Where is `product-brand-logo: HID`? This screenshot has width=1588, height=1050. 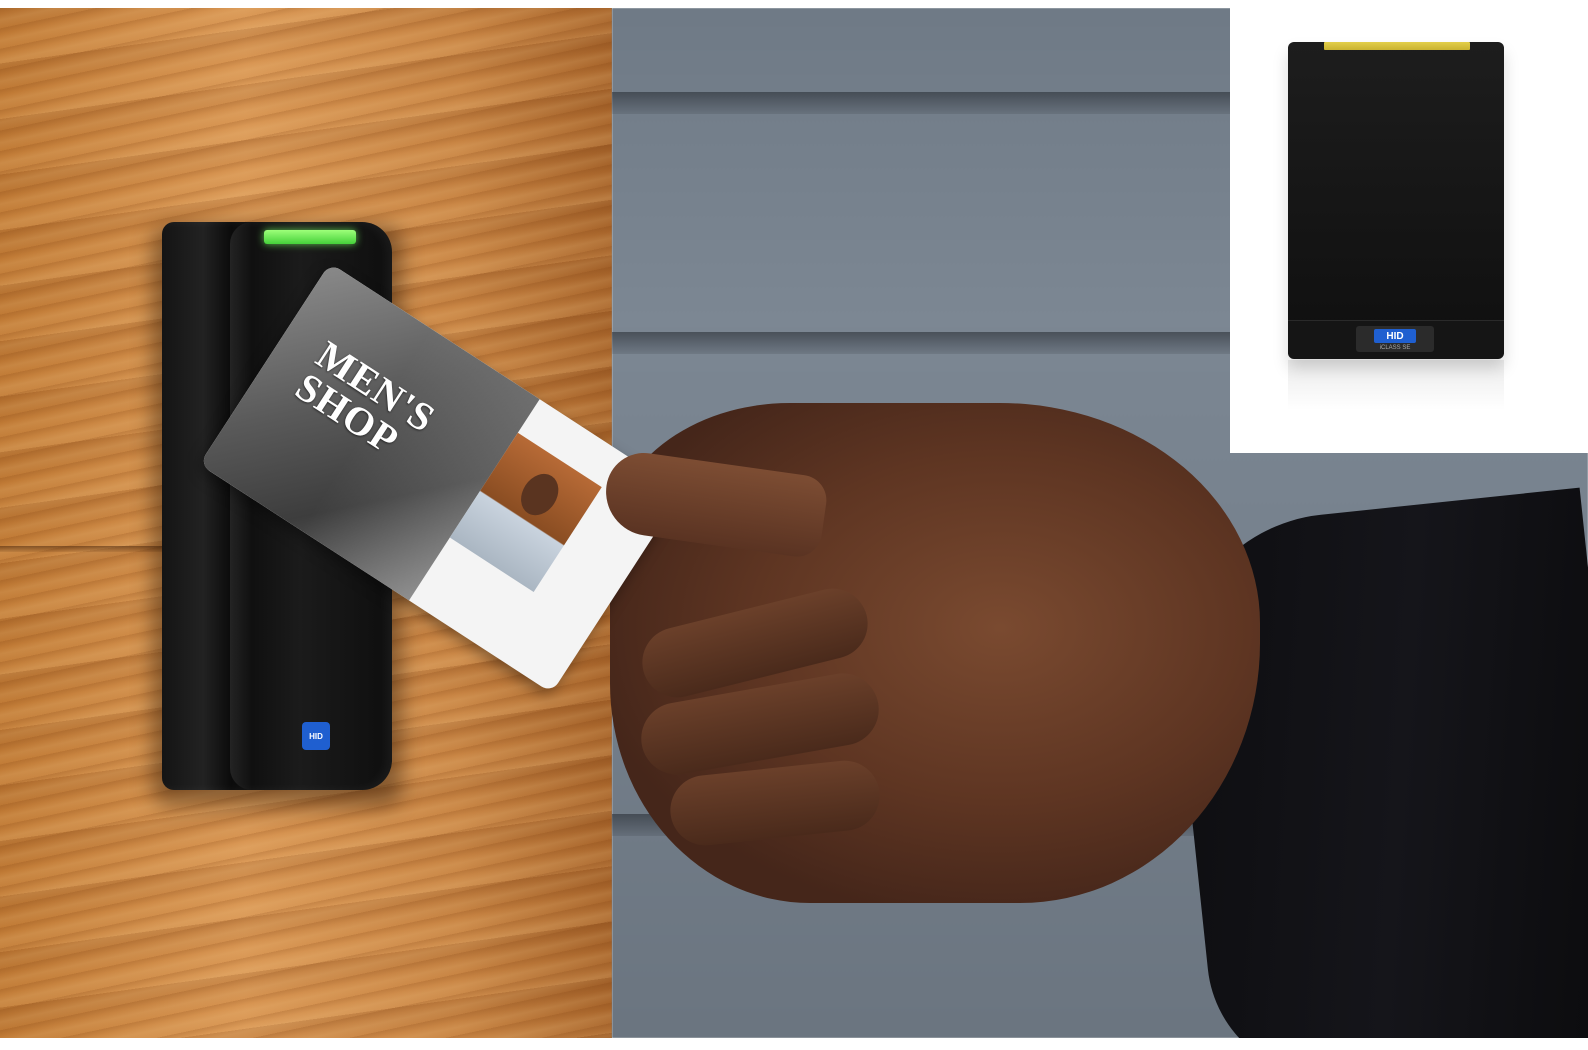
product-brand-logo: HID is located at coordinates (1395, 336).